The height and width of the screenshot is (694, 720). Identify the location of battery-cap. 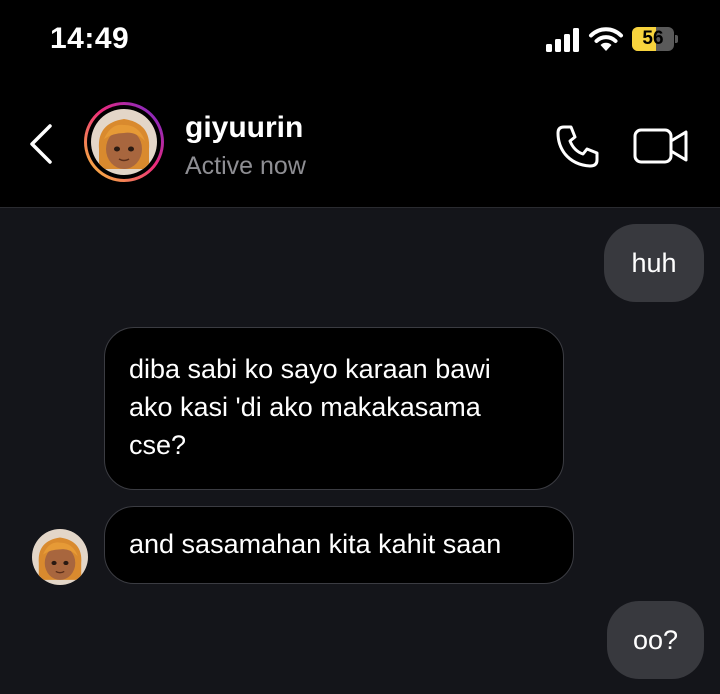
(676, 39).